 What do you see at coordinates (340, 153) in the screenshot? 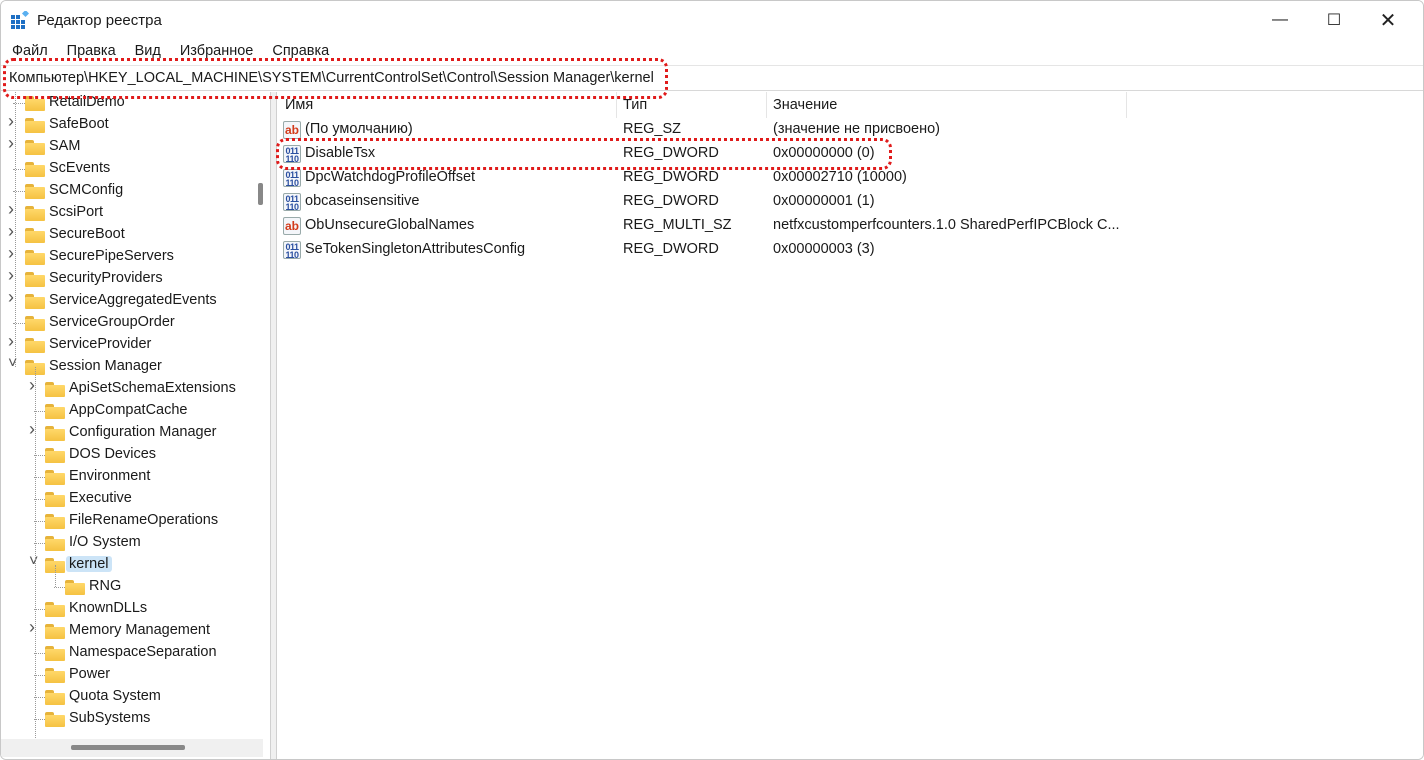
I see `value-name: DisableTsx` at bounding box center [340, 153].